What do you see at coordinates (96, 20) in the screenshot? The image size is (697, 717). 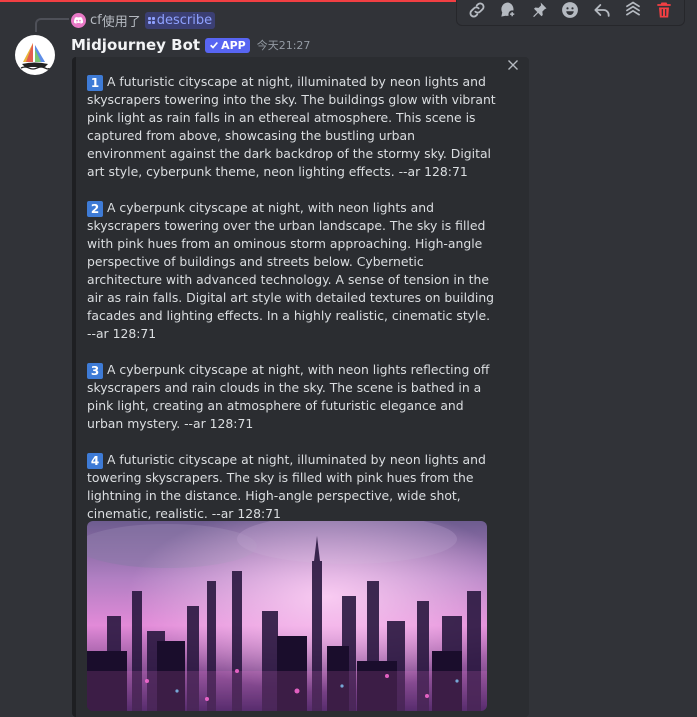 I see `reply-username: cf` at bounding box center [96, 20].